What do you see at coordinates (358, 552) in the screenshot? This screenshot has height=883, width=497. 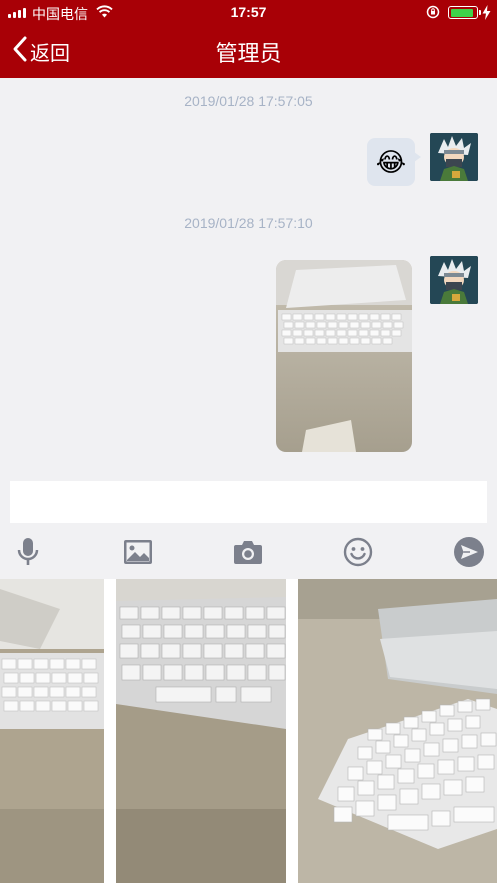 I see `smiley-icon` at bounding box center [358, 552].